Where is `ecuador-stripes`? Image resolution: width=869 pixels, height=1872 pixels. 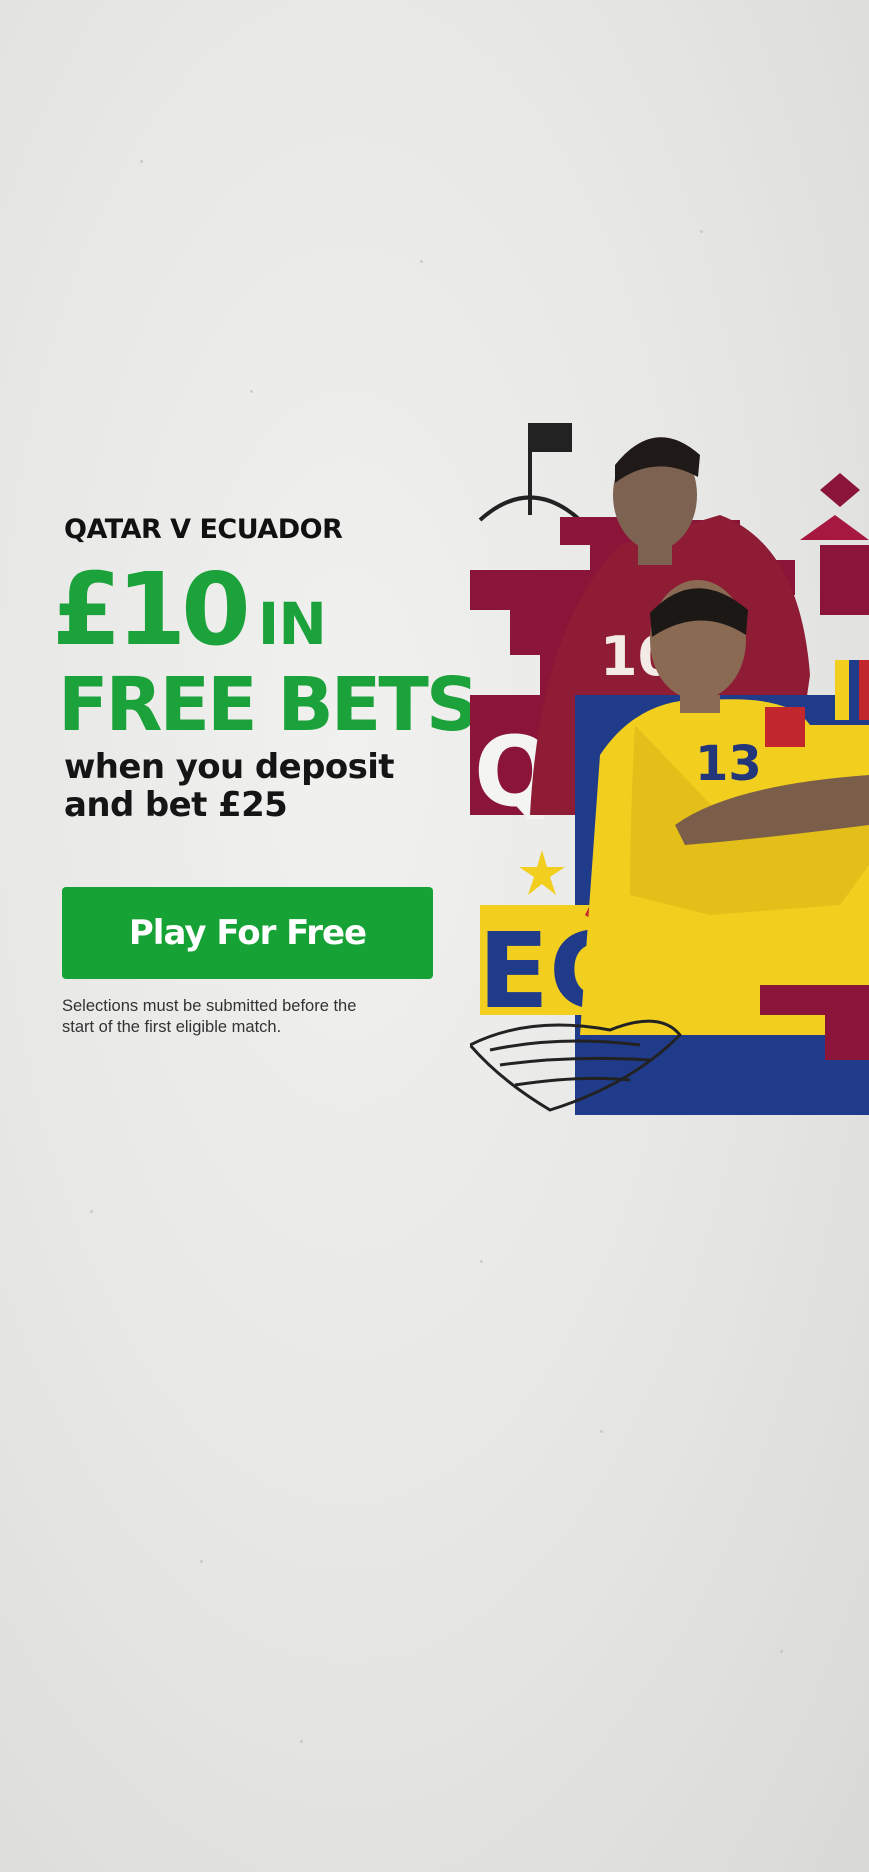
ecuador-stripes is located at coordinates (852, 690).